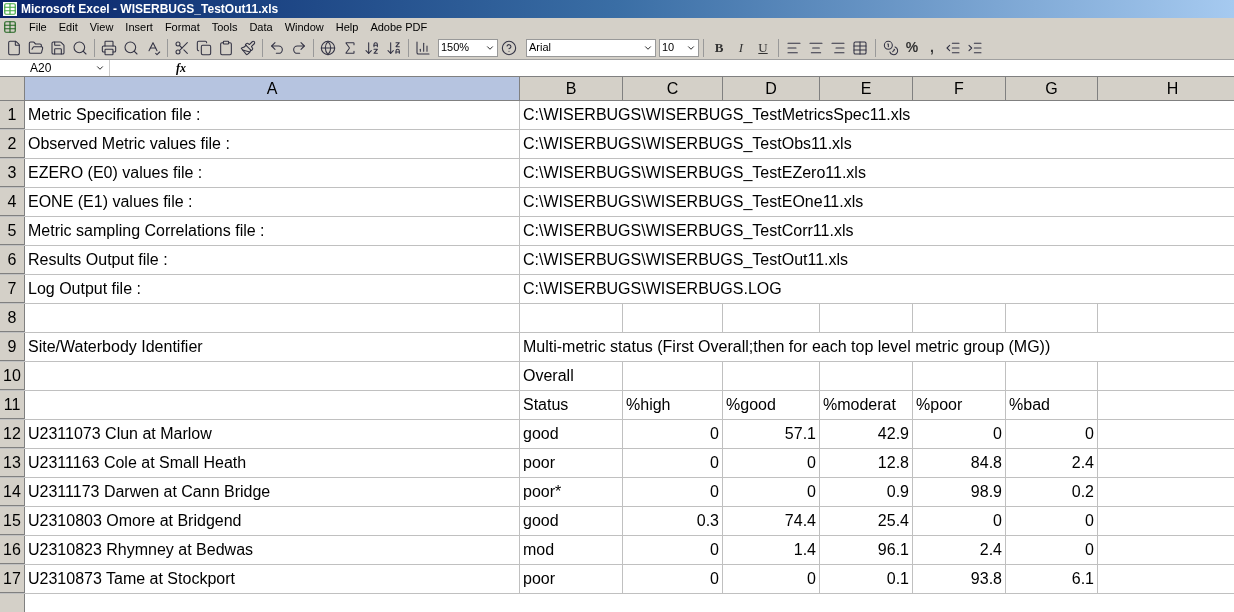 This screenshot has width=1234, height=612. Describe the element at coordinates (509, 47) in the screenshot. I see `help-icon` at that location.